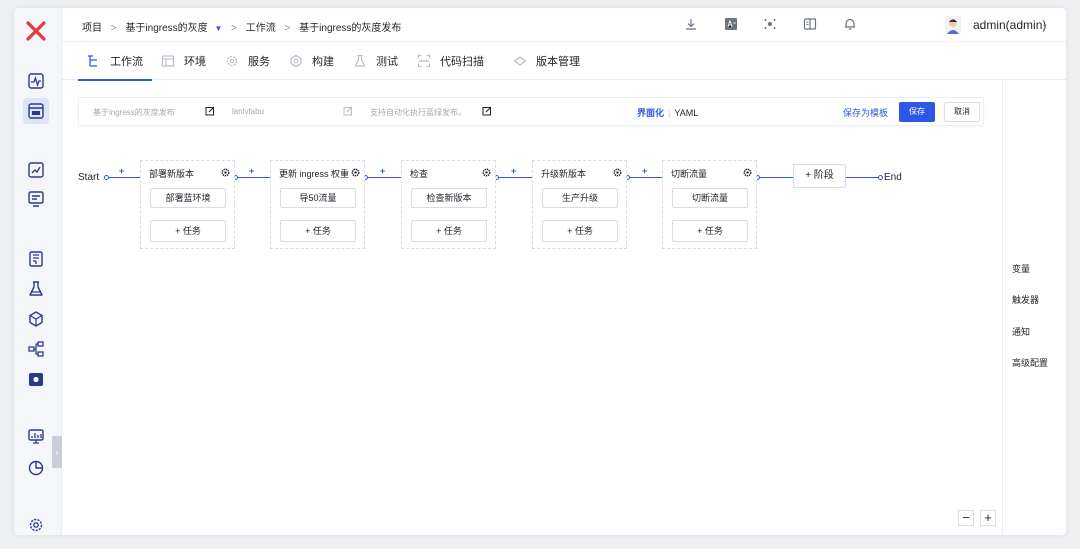 The image size is (1080, 549). I want to click on logo-icon, so click(36, 31).